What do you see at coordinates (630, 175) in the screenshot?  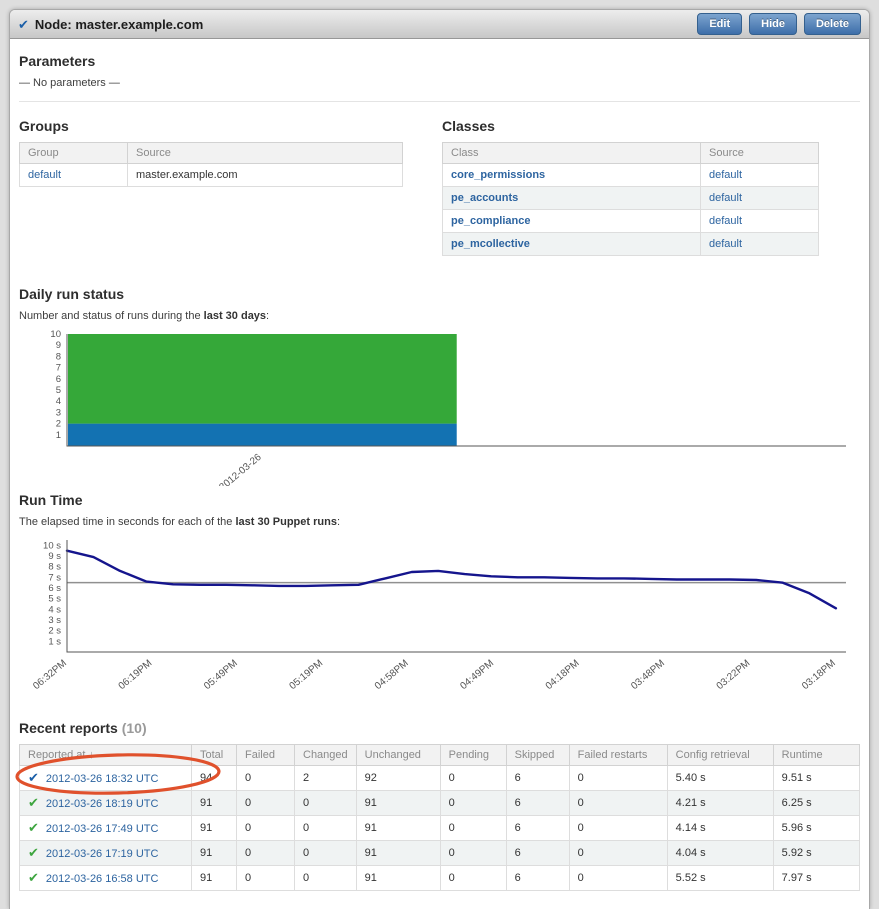 I see `class-row: core_permissions default` at bounding box center [630, 175].